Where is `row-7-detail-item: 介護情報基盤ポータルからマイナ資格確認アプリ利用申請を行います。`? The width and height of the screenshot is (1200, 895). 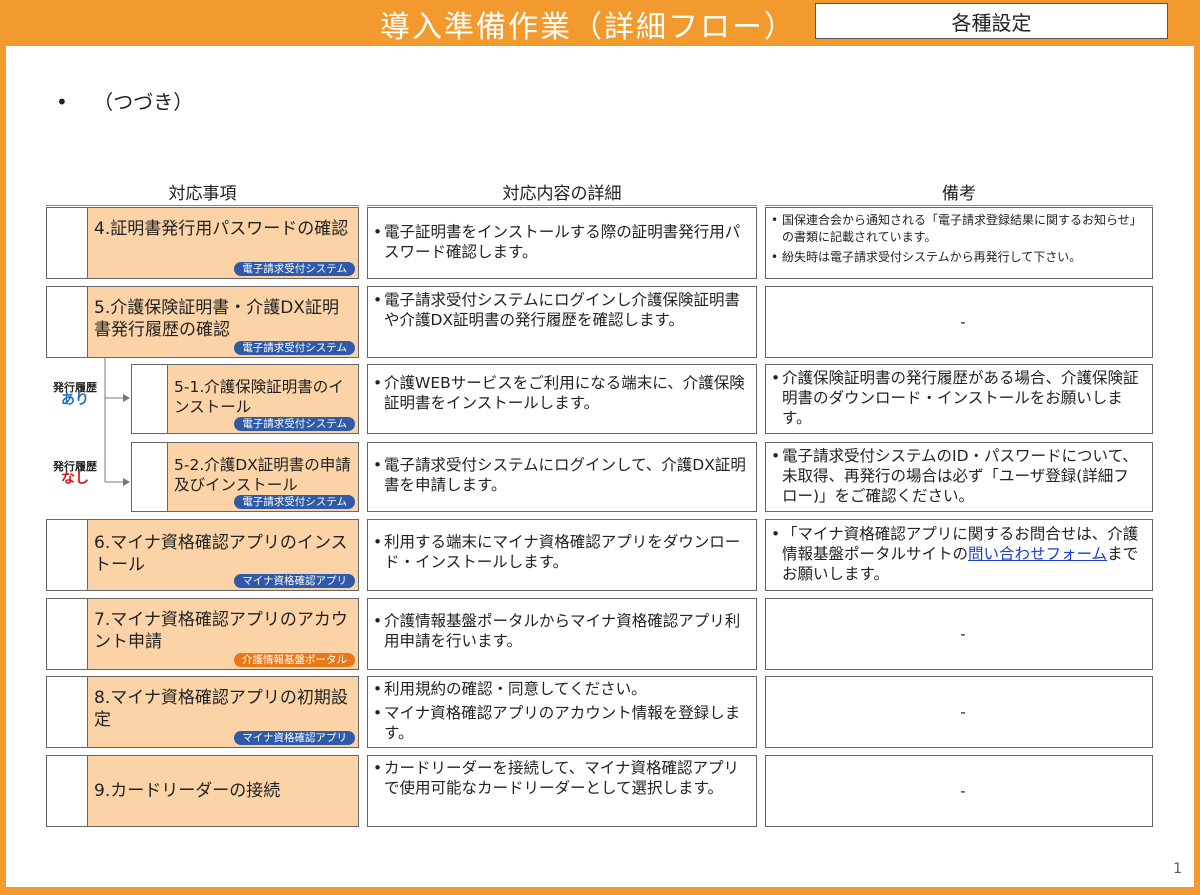 row-7-detail-item: 介護情報基盤ポータルからマイナ資格確認アプリ利用申請を行います。 is located at coordinates (560, 631).